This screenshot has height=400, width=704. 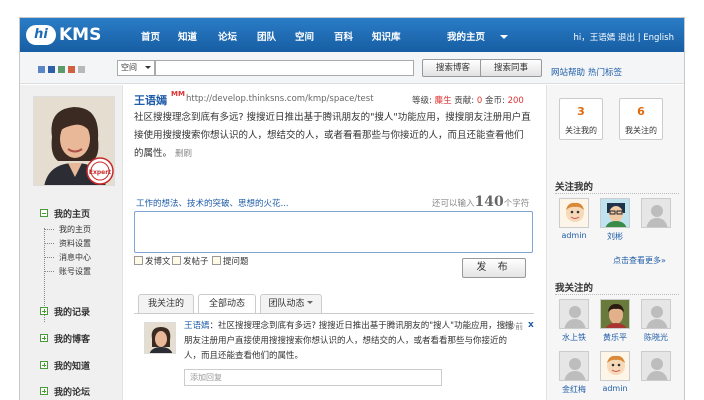 What do you see at coordinates (100, 172) in the screenshot?
I see `svg-text: Expert` at bounding box center [100, 172].